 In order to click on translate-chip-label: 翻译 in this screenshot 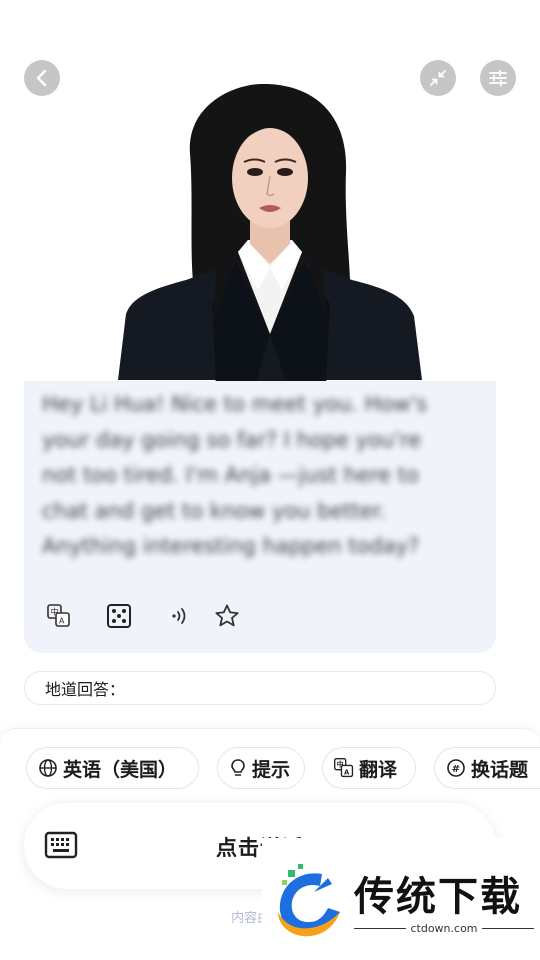, I will do `click(378, 769)`.